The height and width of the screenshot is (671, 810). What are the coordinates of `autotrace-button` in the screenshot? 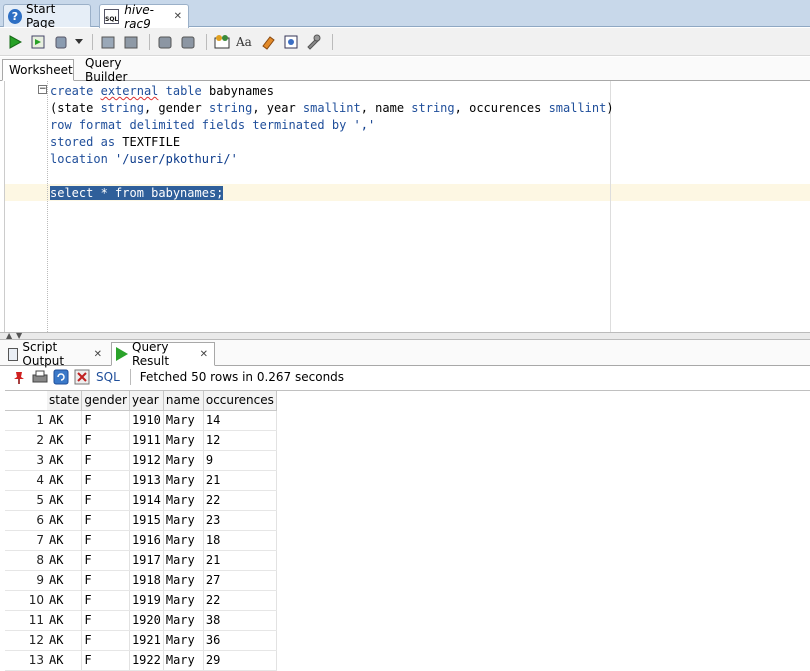 It's located at (61, 42).